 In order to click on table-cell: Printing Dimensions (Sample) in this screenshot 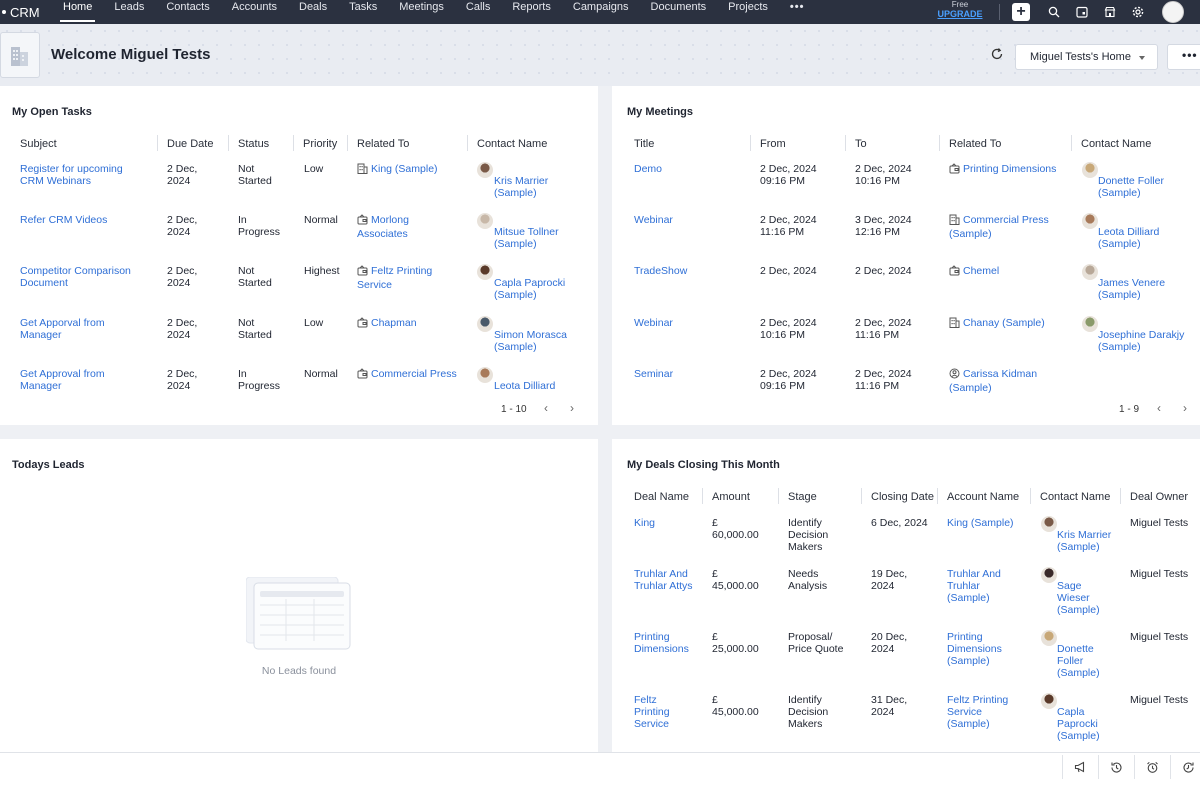, I will do `click(988, 649)`.